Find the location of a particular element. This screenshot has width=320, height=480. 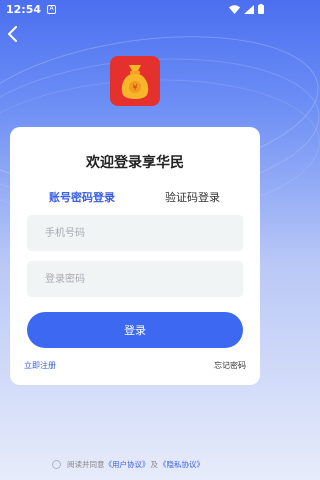

back-icon is located at coordinates (15, 35).